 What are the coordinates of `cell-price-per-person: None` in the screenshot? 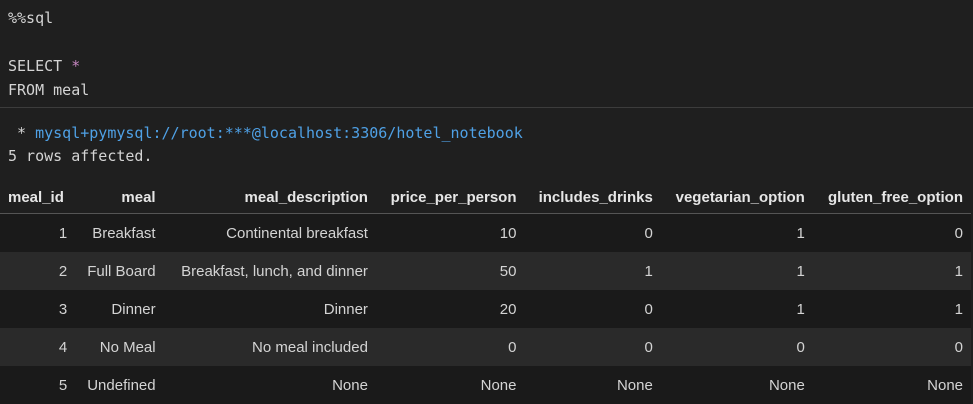 It's located at (450, 385).